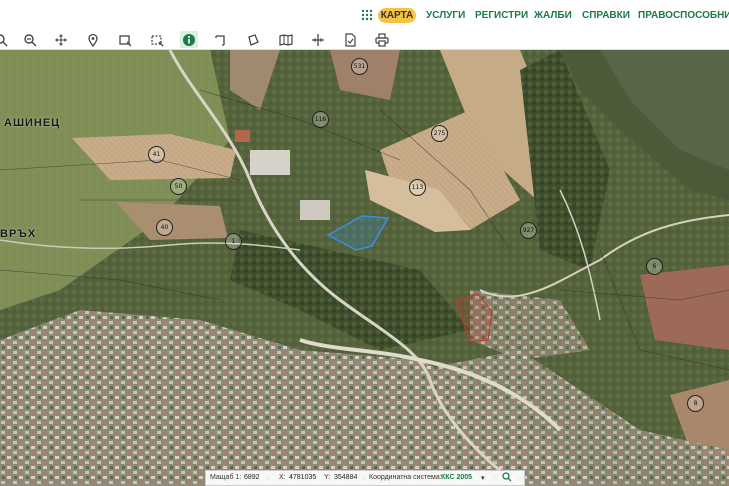  Describe the element at coordinates (683, 15) in the screenshot. I see `nav-item-pravosposobni: ПРАВОСПОСОБНИ ЛИ` at that location.